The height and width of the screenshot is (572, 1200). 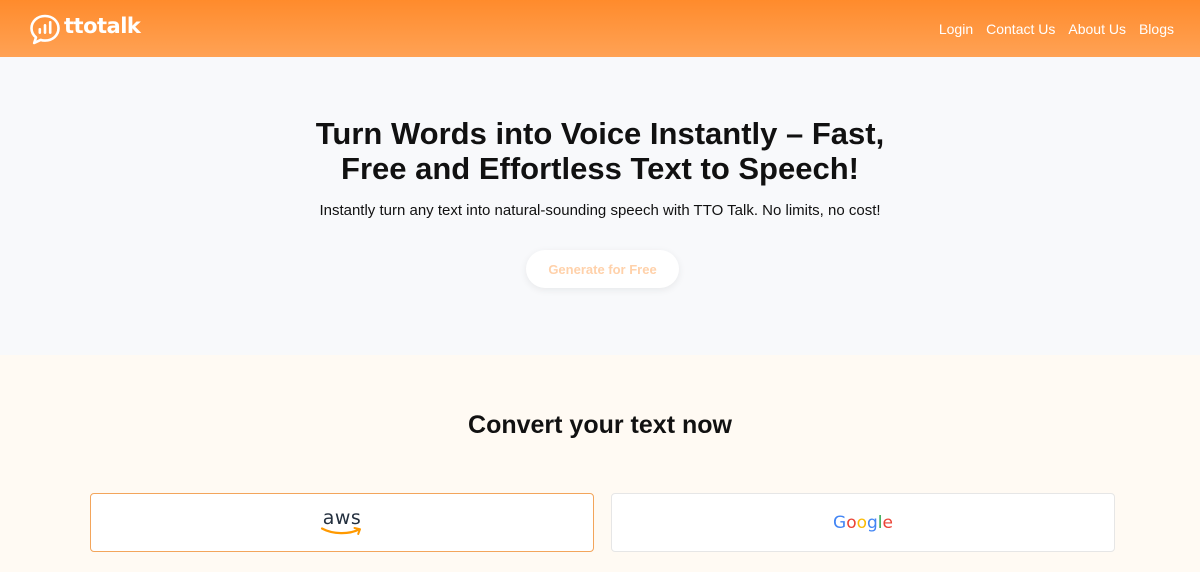 What do you see at coordinates (600, 28) in the screenshot?
I see `top-navbar: ttotalk Login Contact Us About Us Blogs` at bounding box center [600, 28].